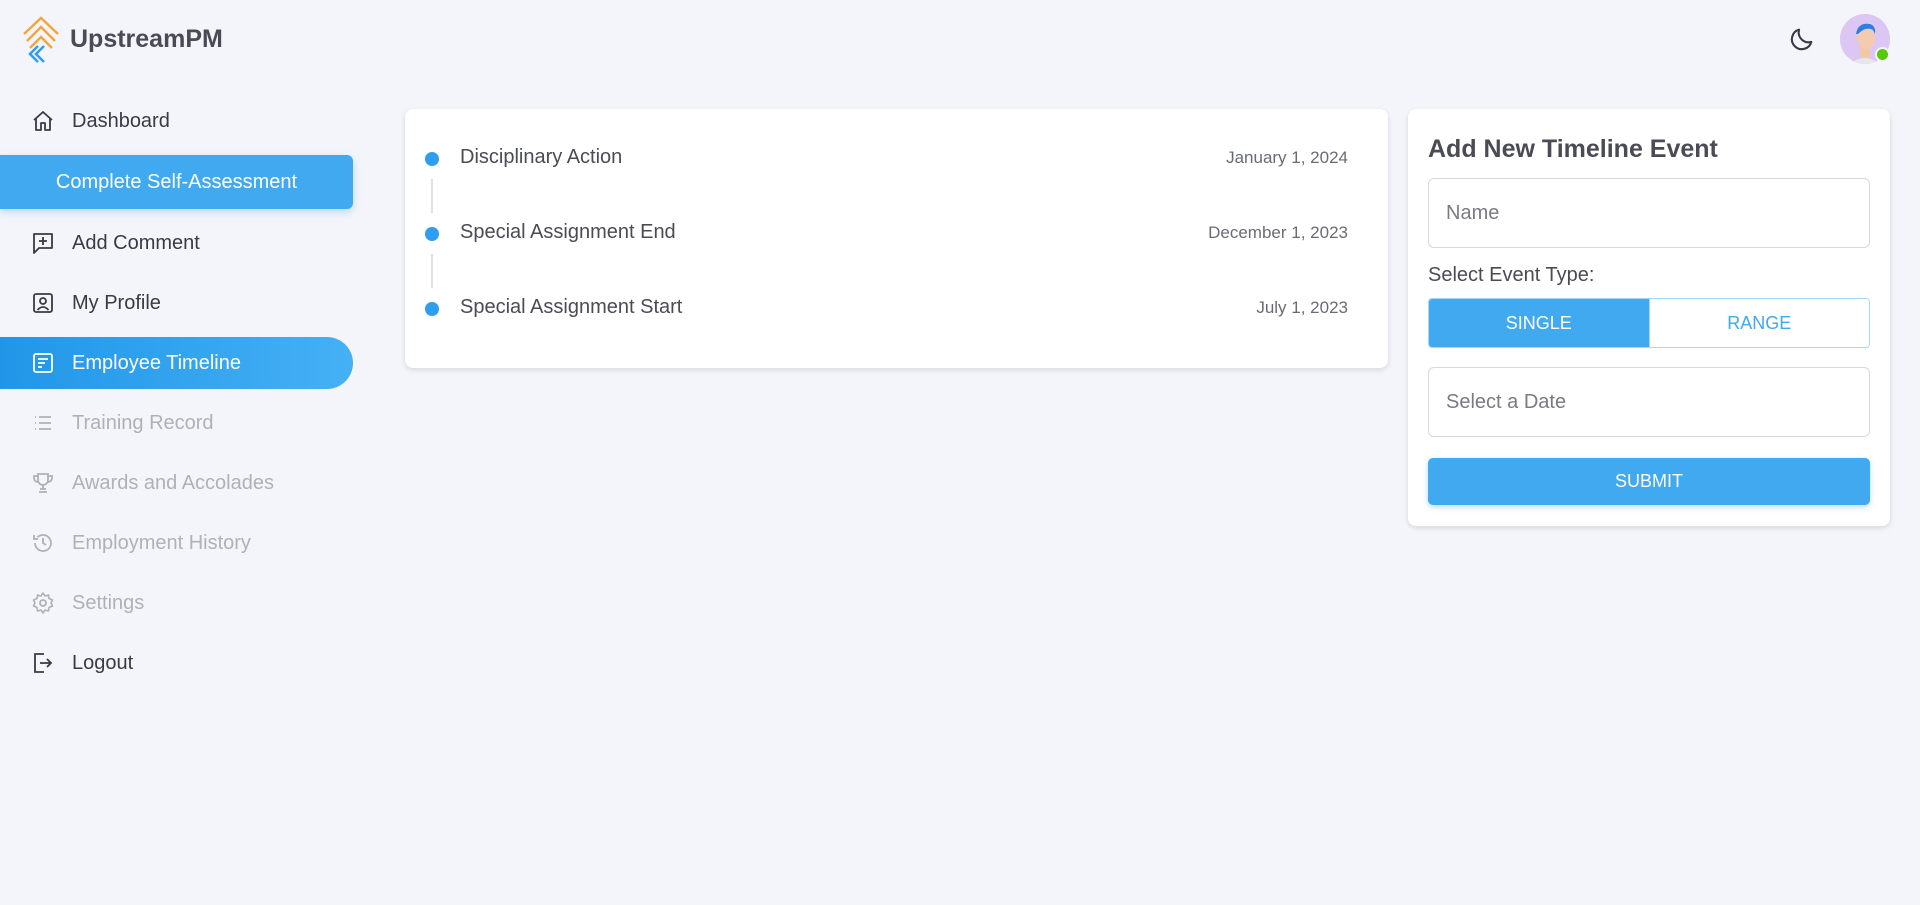  I want to click on sidebar-item-label: Awards and Accolades, so click(173, 482).